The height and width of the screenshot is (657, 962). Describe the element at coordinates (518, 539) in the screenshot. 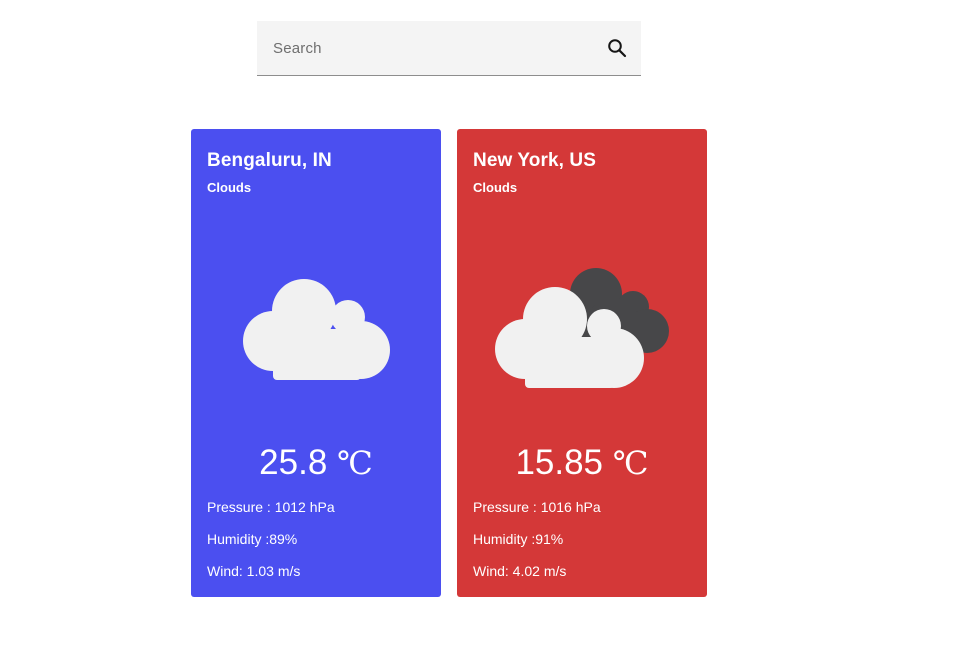

I see `humidity-stat: Humidity :91%` at that location.